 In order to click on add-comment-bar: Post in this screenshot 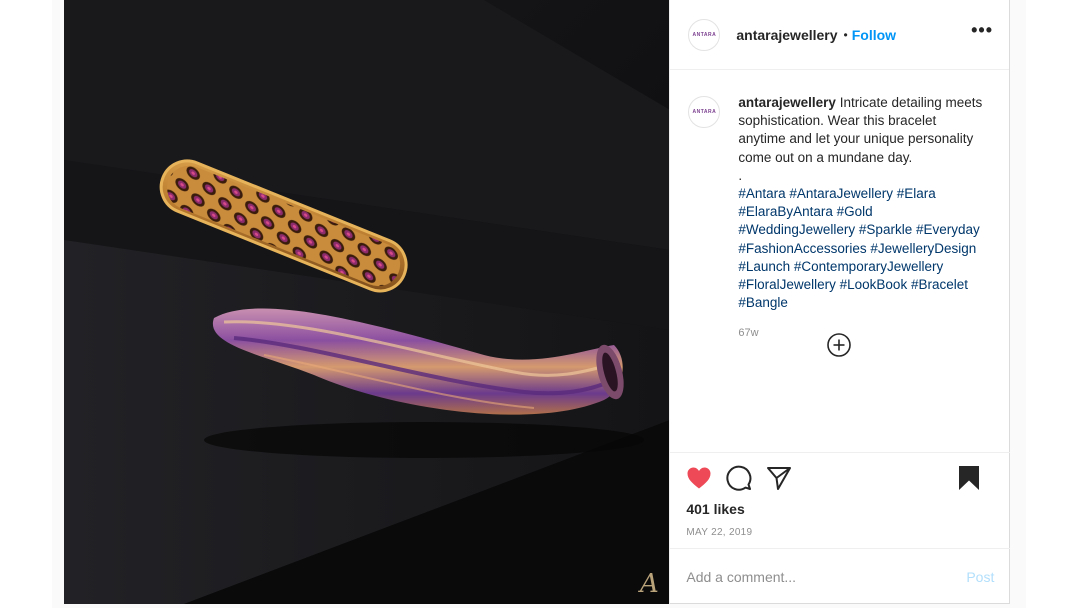, I will do `click(840, 576)`.